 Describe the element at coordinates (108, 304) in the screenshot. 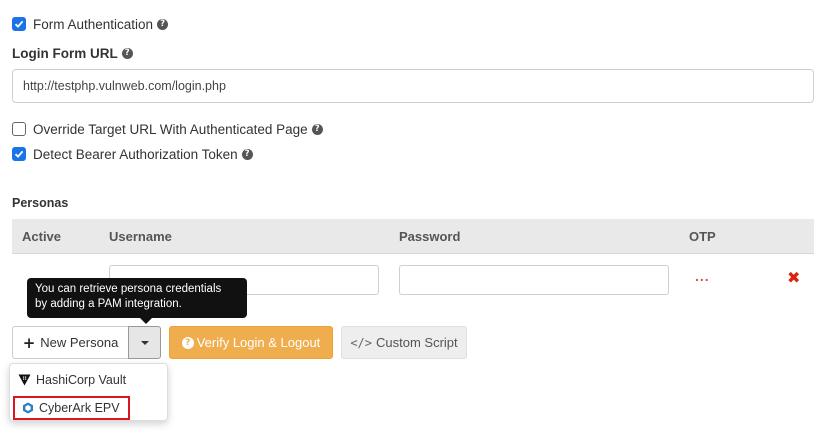

I see `tooltip-line-2: by adding a PAM integration.` at that location.